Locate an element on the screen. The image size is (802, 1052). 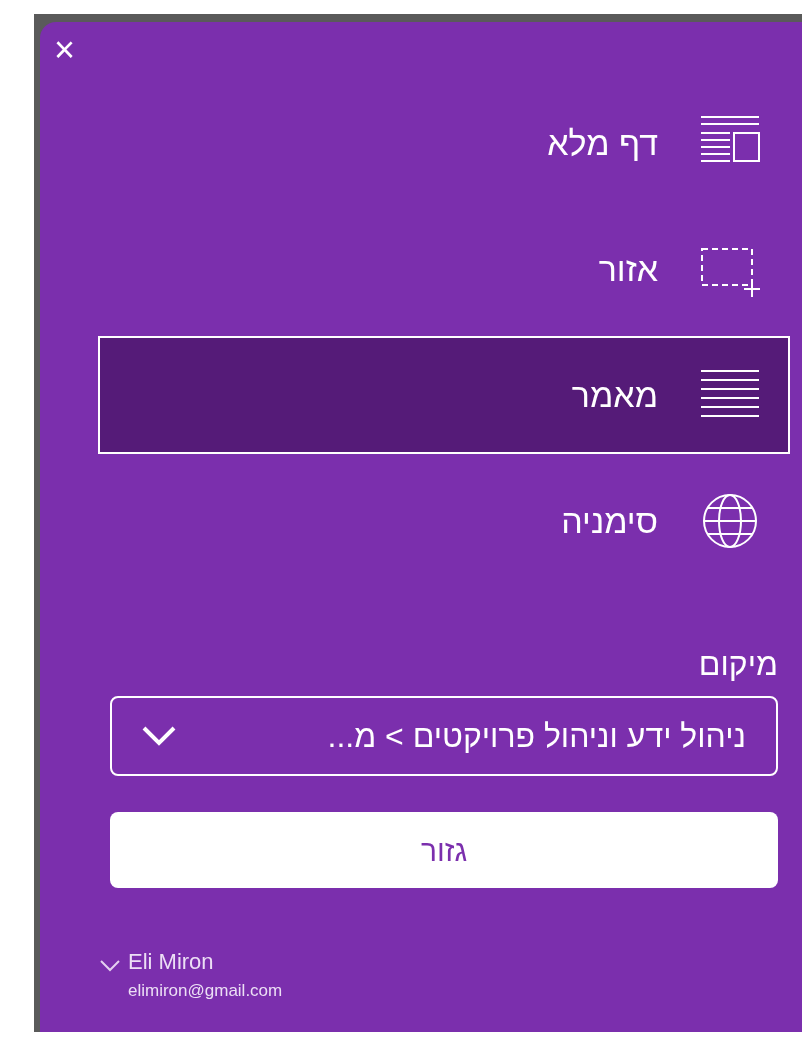
clip-option: דף מלא is located at coordinates (444, 143).